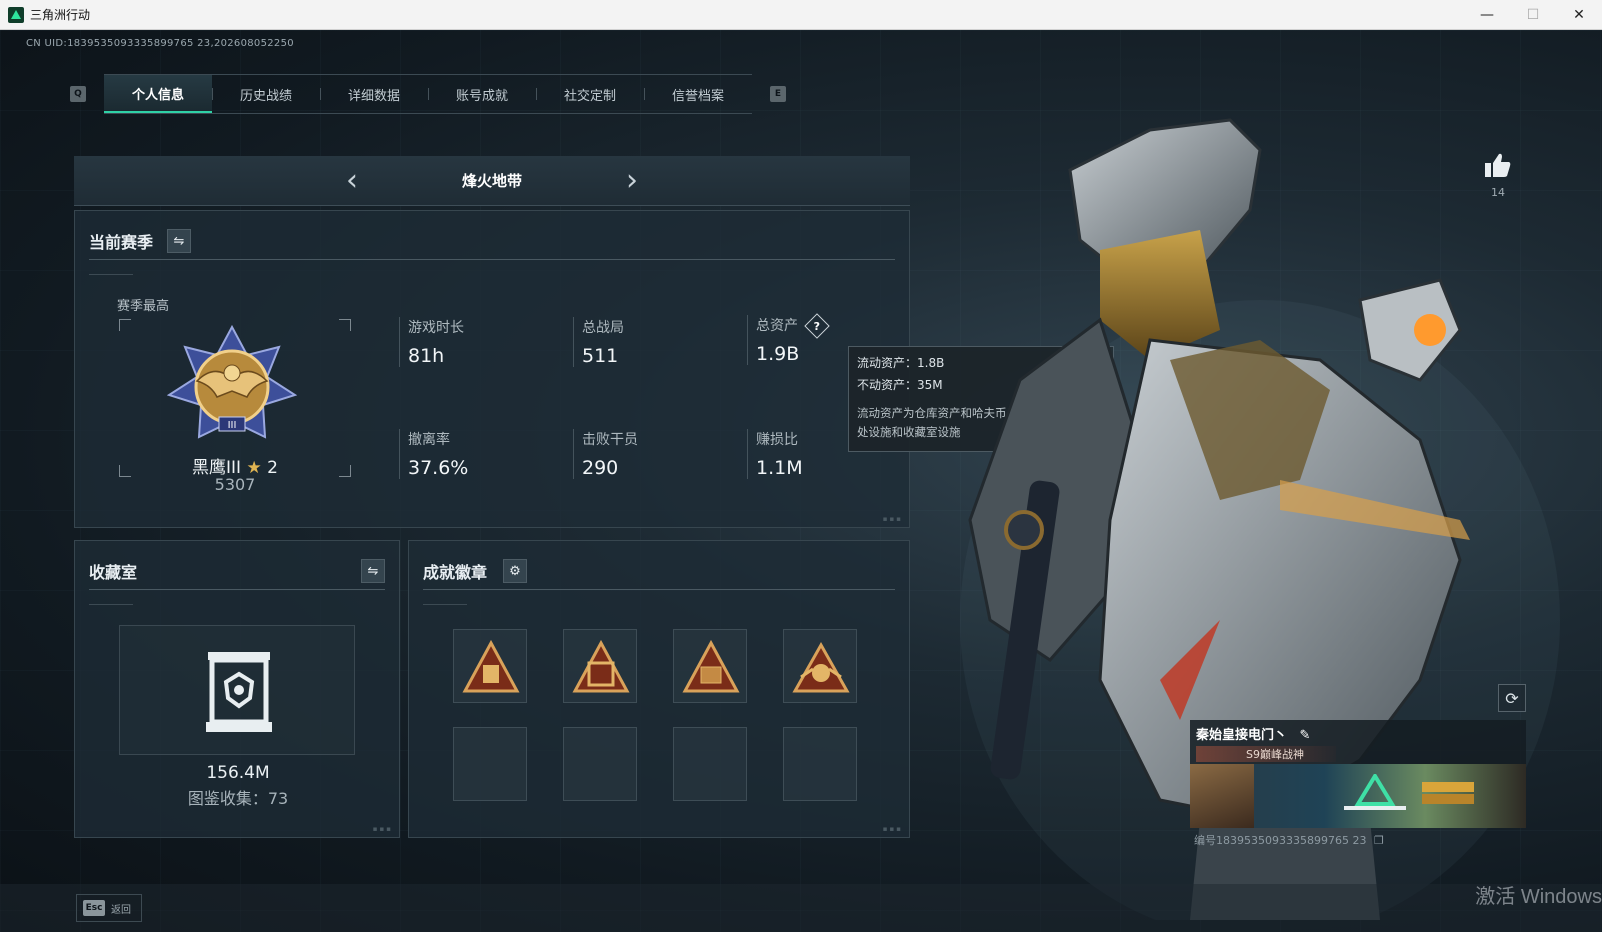 The image size is (1602, 932). I want to click on svg-text: III, so click(232, 425).